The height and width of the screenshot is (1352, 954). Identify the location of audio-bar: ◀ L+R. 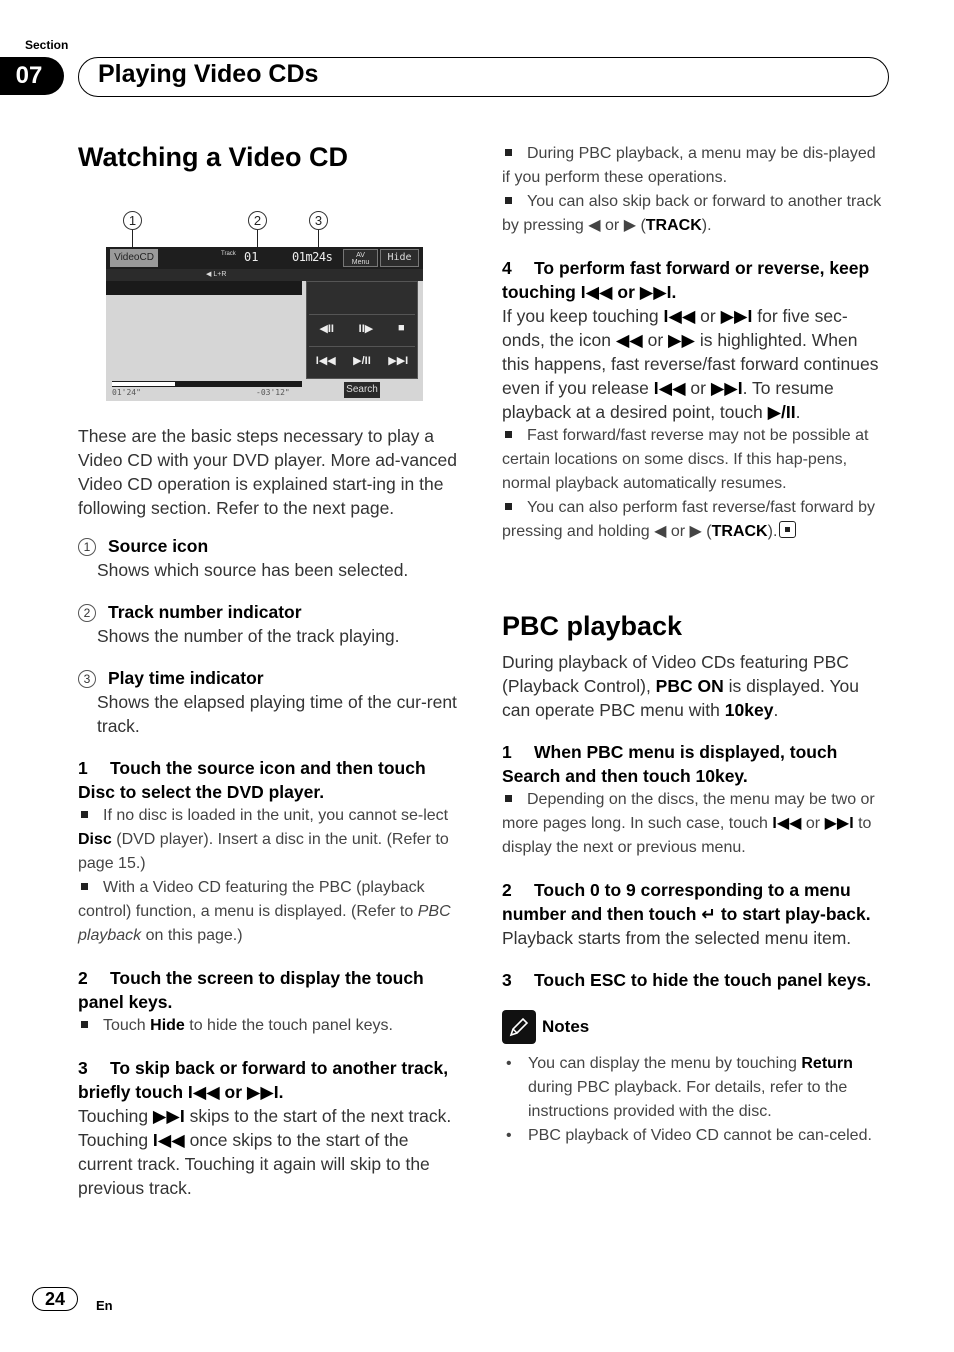
(264, 275).